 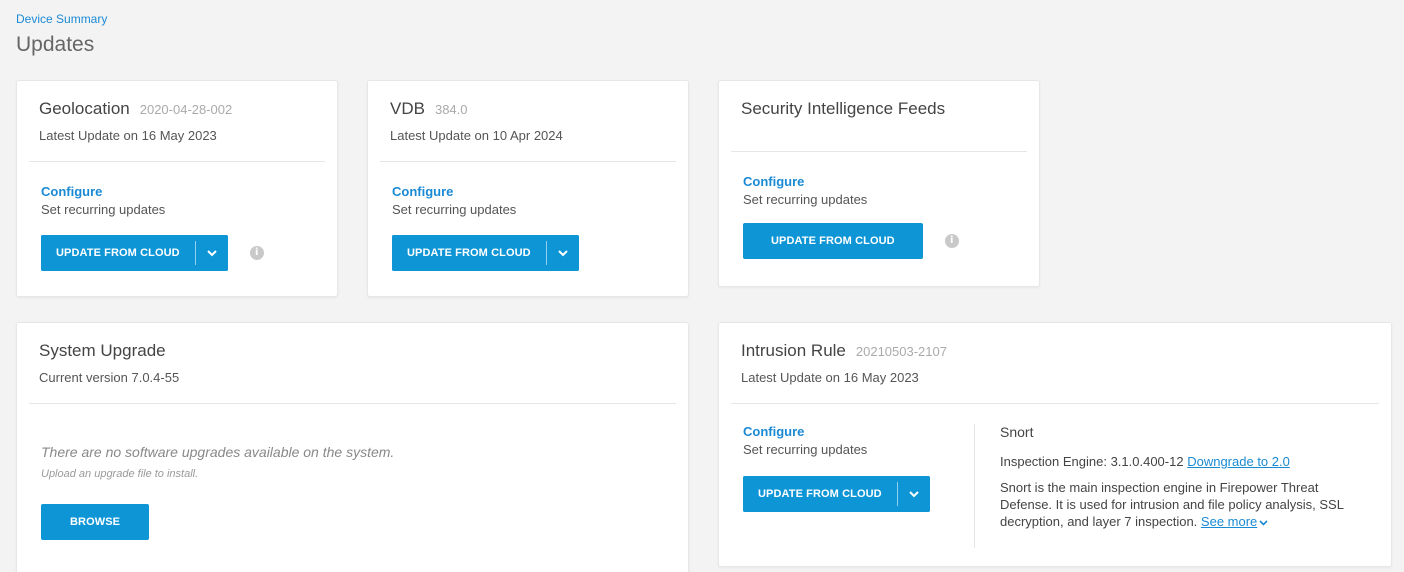 I want to click on geolocation-title: Geolocation, so click(x=84, y=108).